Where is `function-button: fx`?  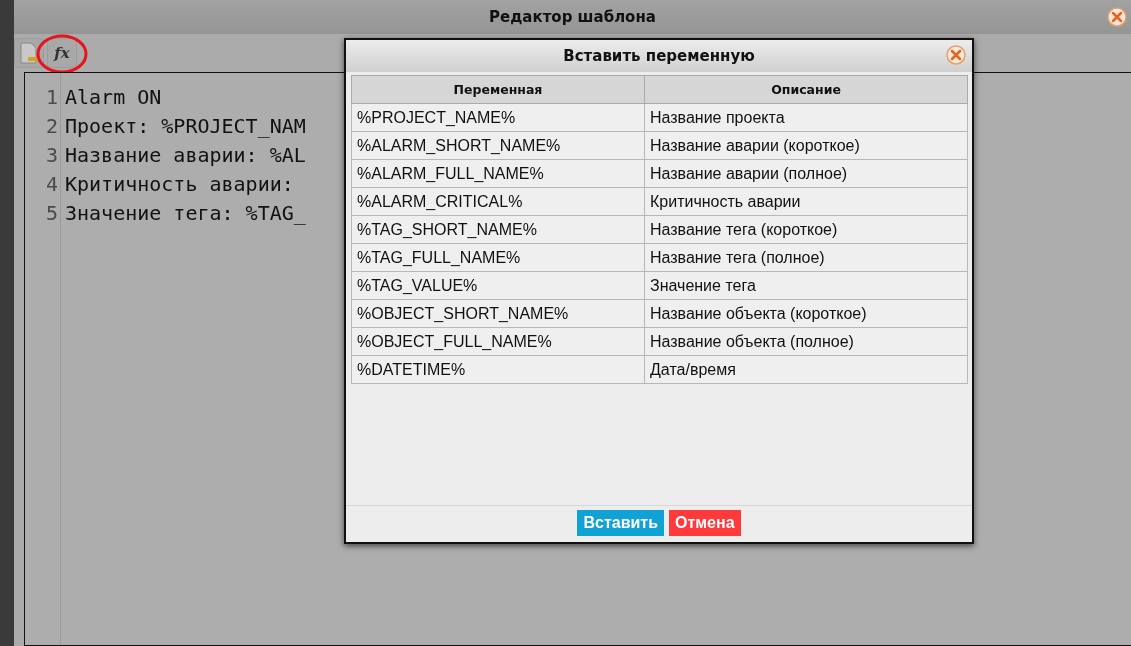
function-button: fx is located at coordinates (62, 53).